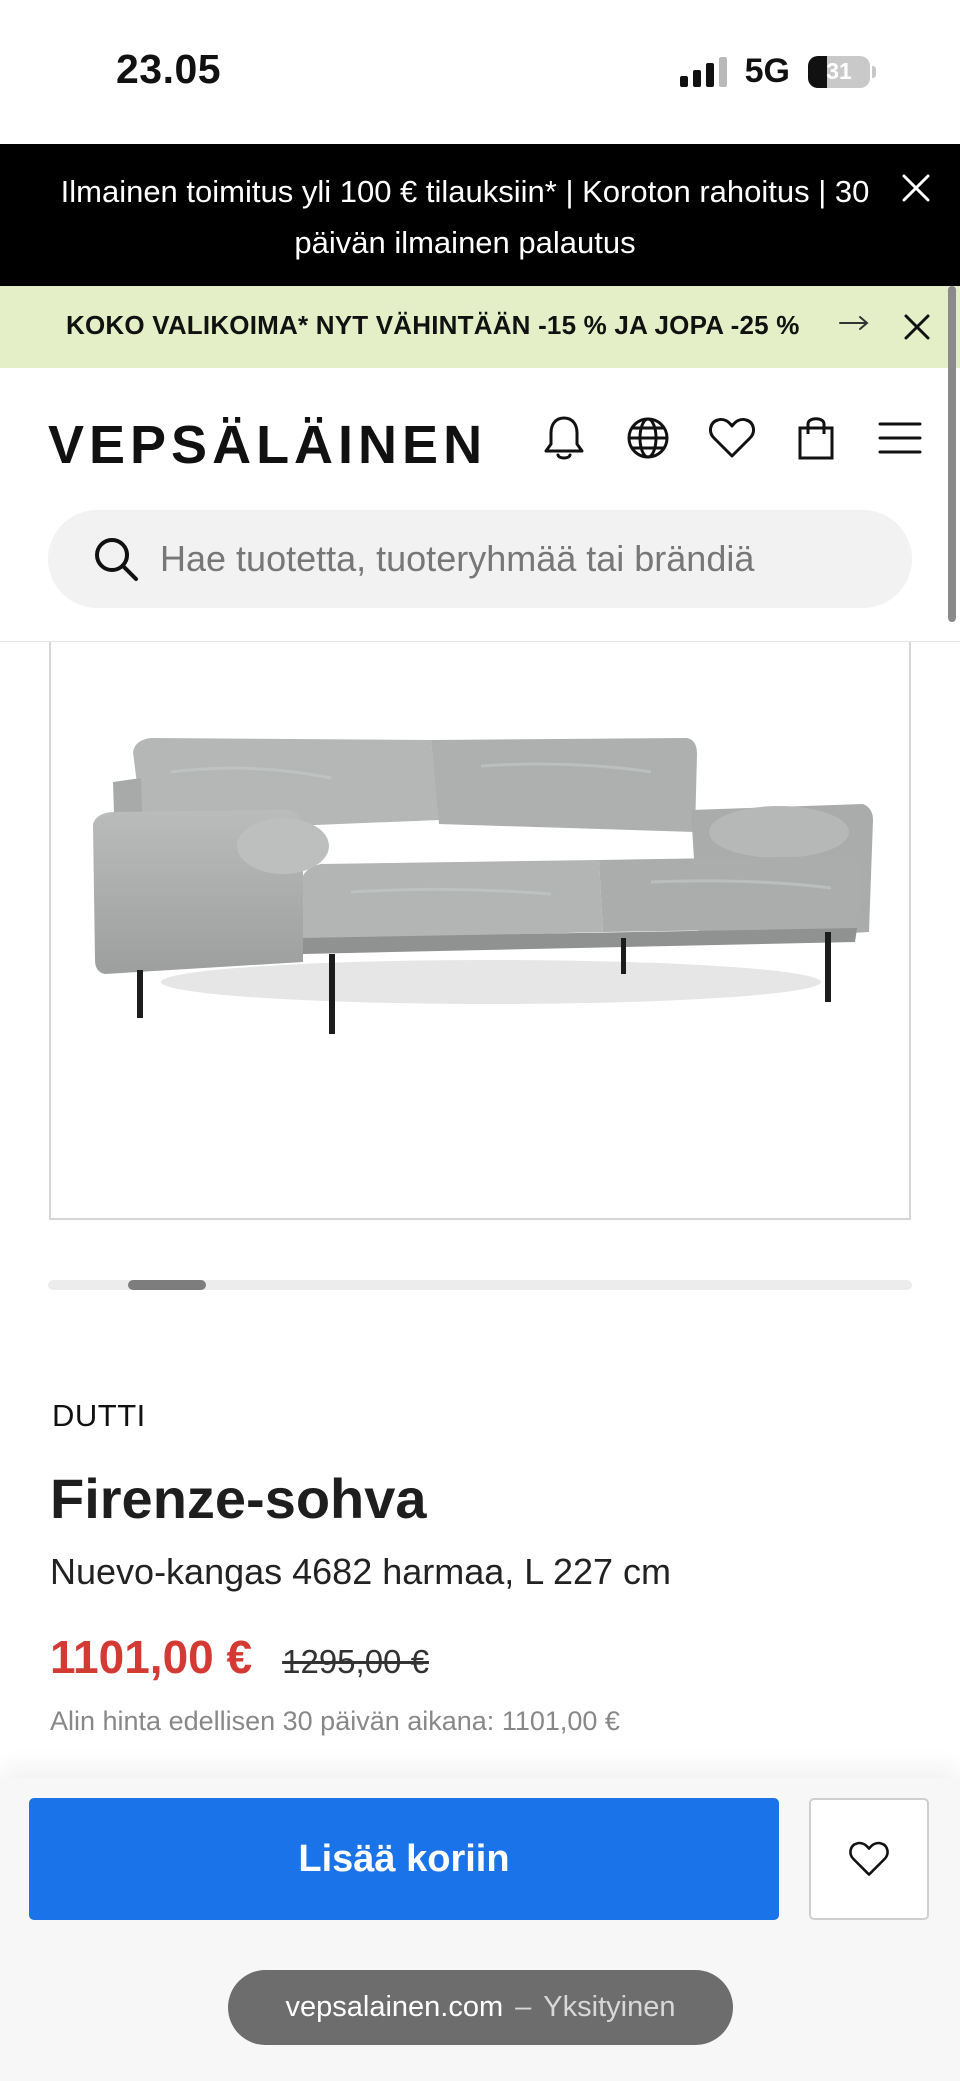  I want to click on battery-cap, so click(874, 71).